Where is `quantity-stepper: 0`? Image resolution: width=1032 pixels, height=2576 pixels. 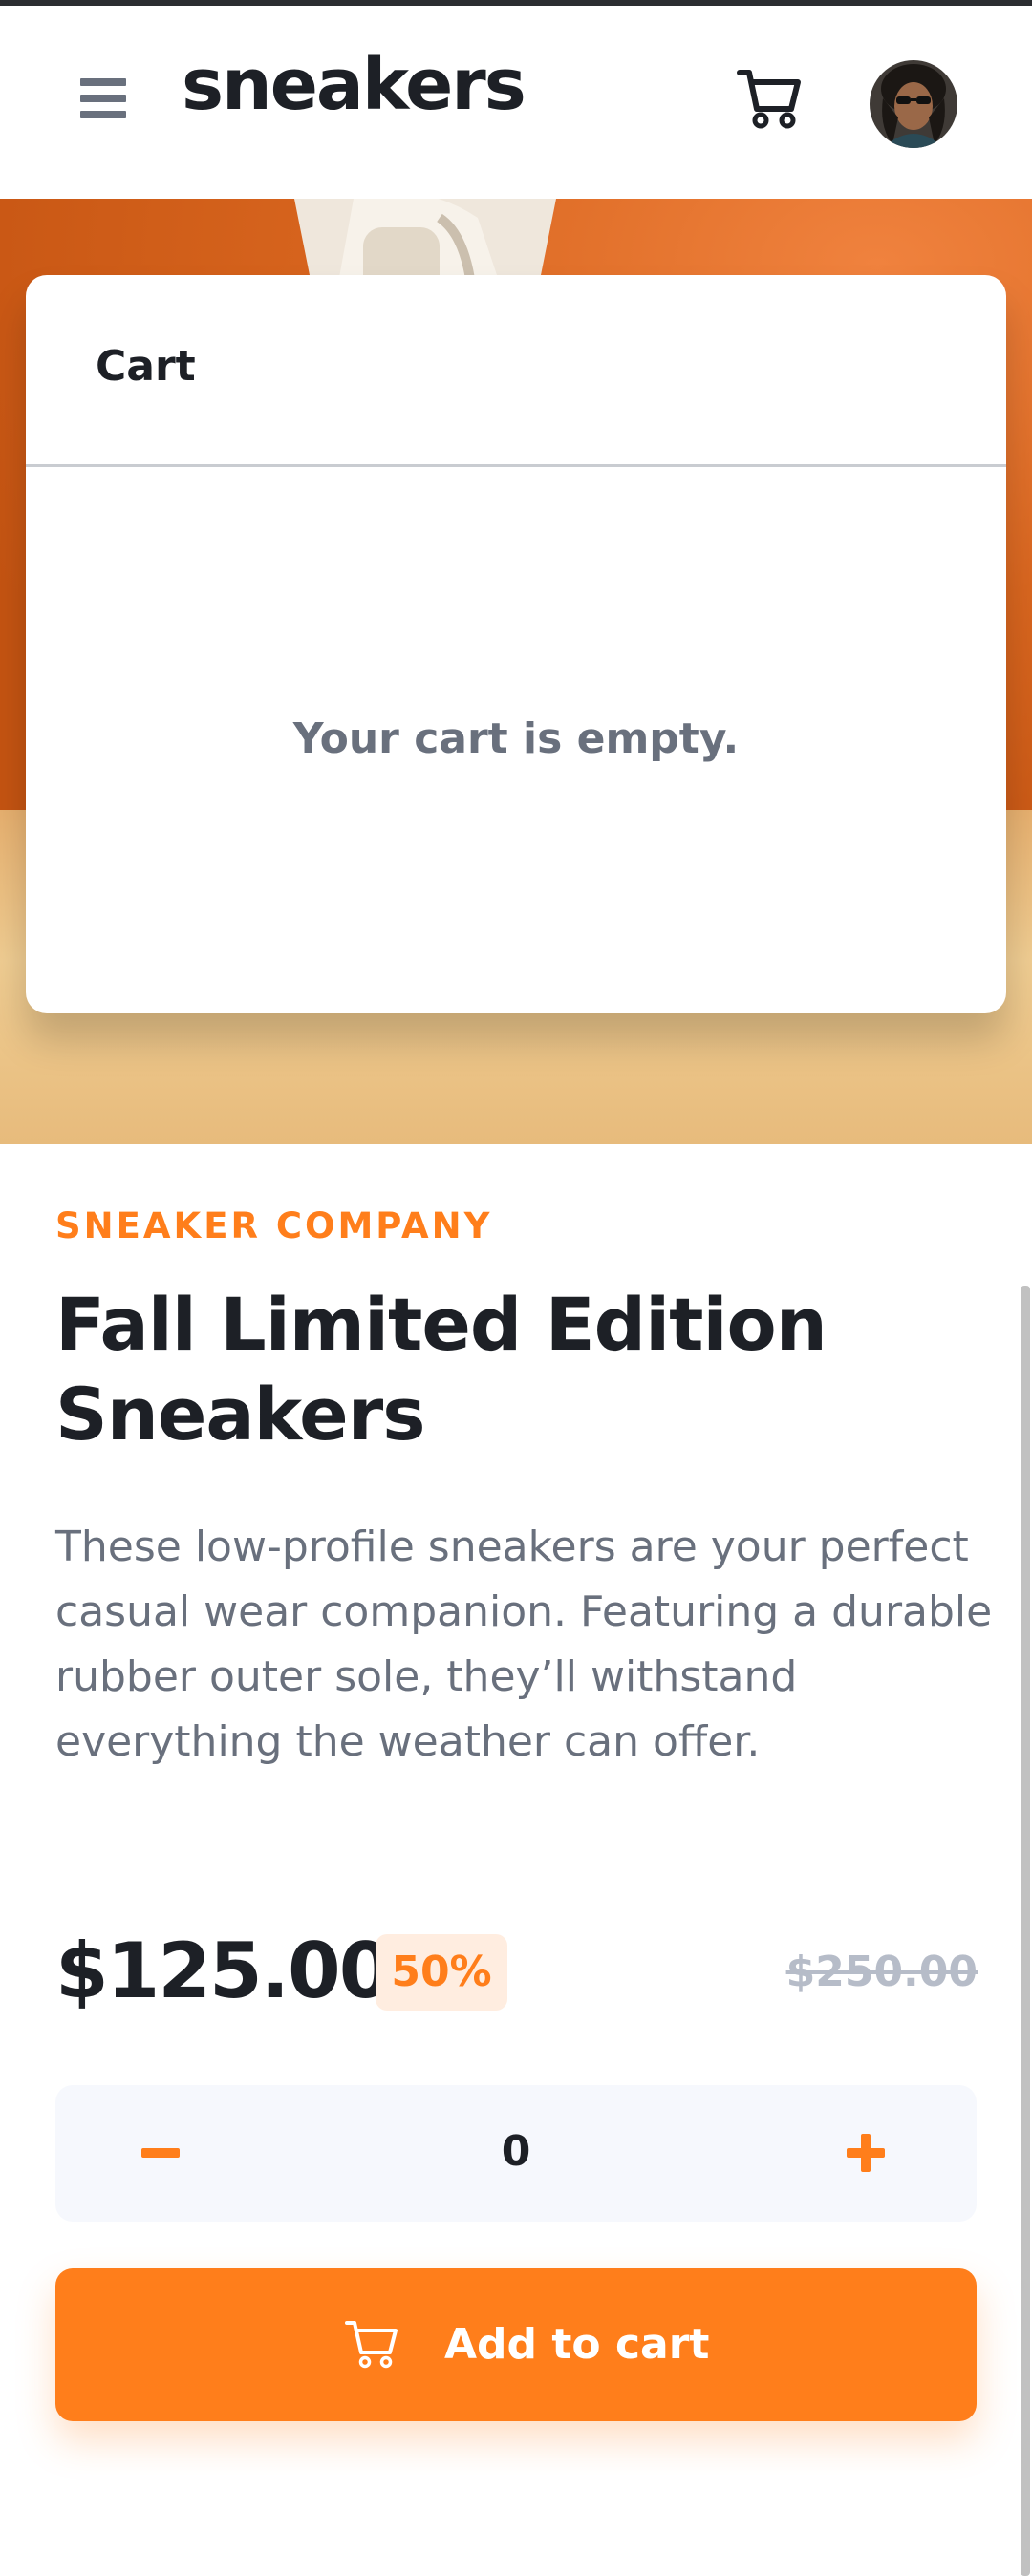
quantity-stepper: 0 is located at coordinates (516, 2153).